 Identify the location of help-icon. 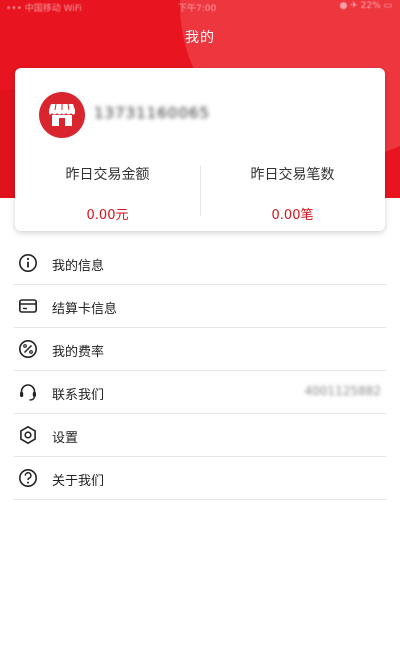
(28, 478).